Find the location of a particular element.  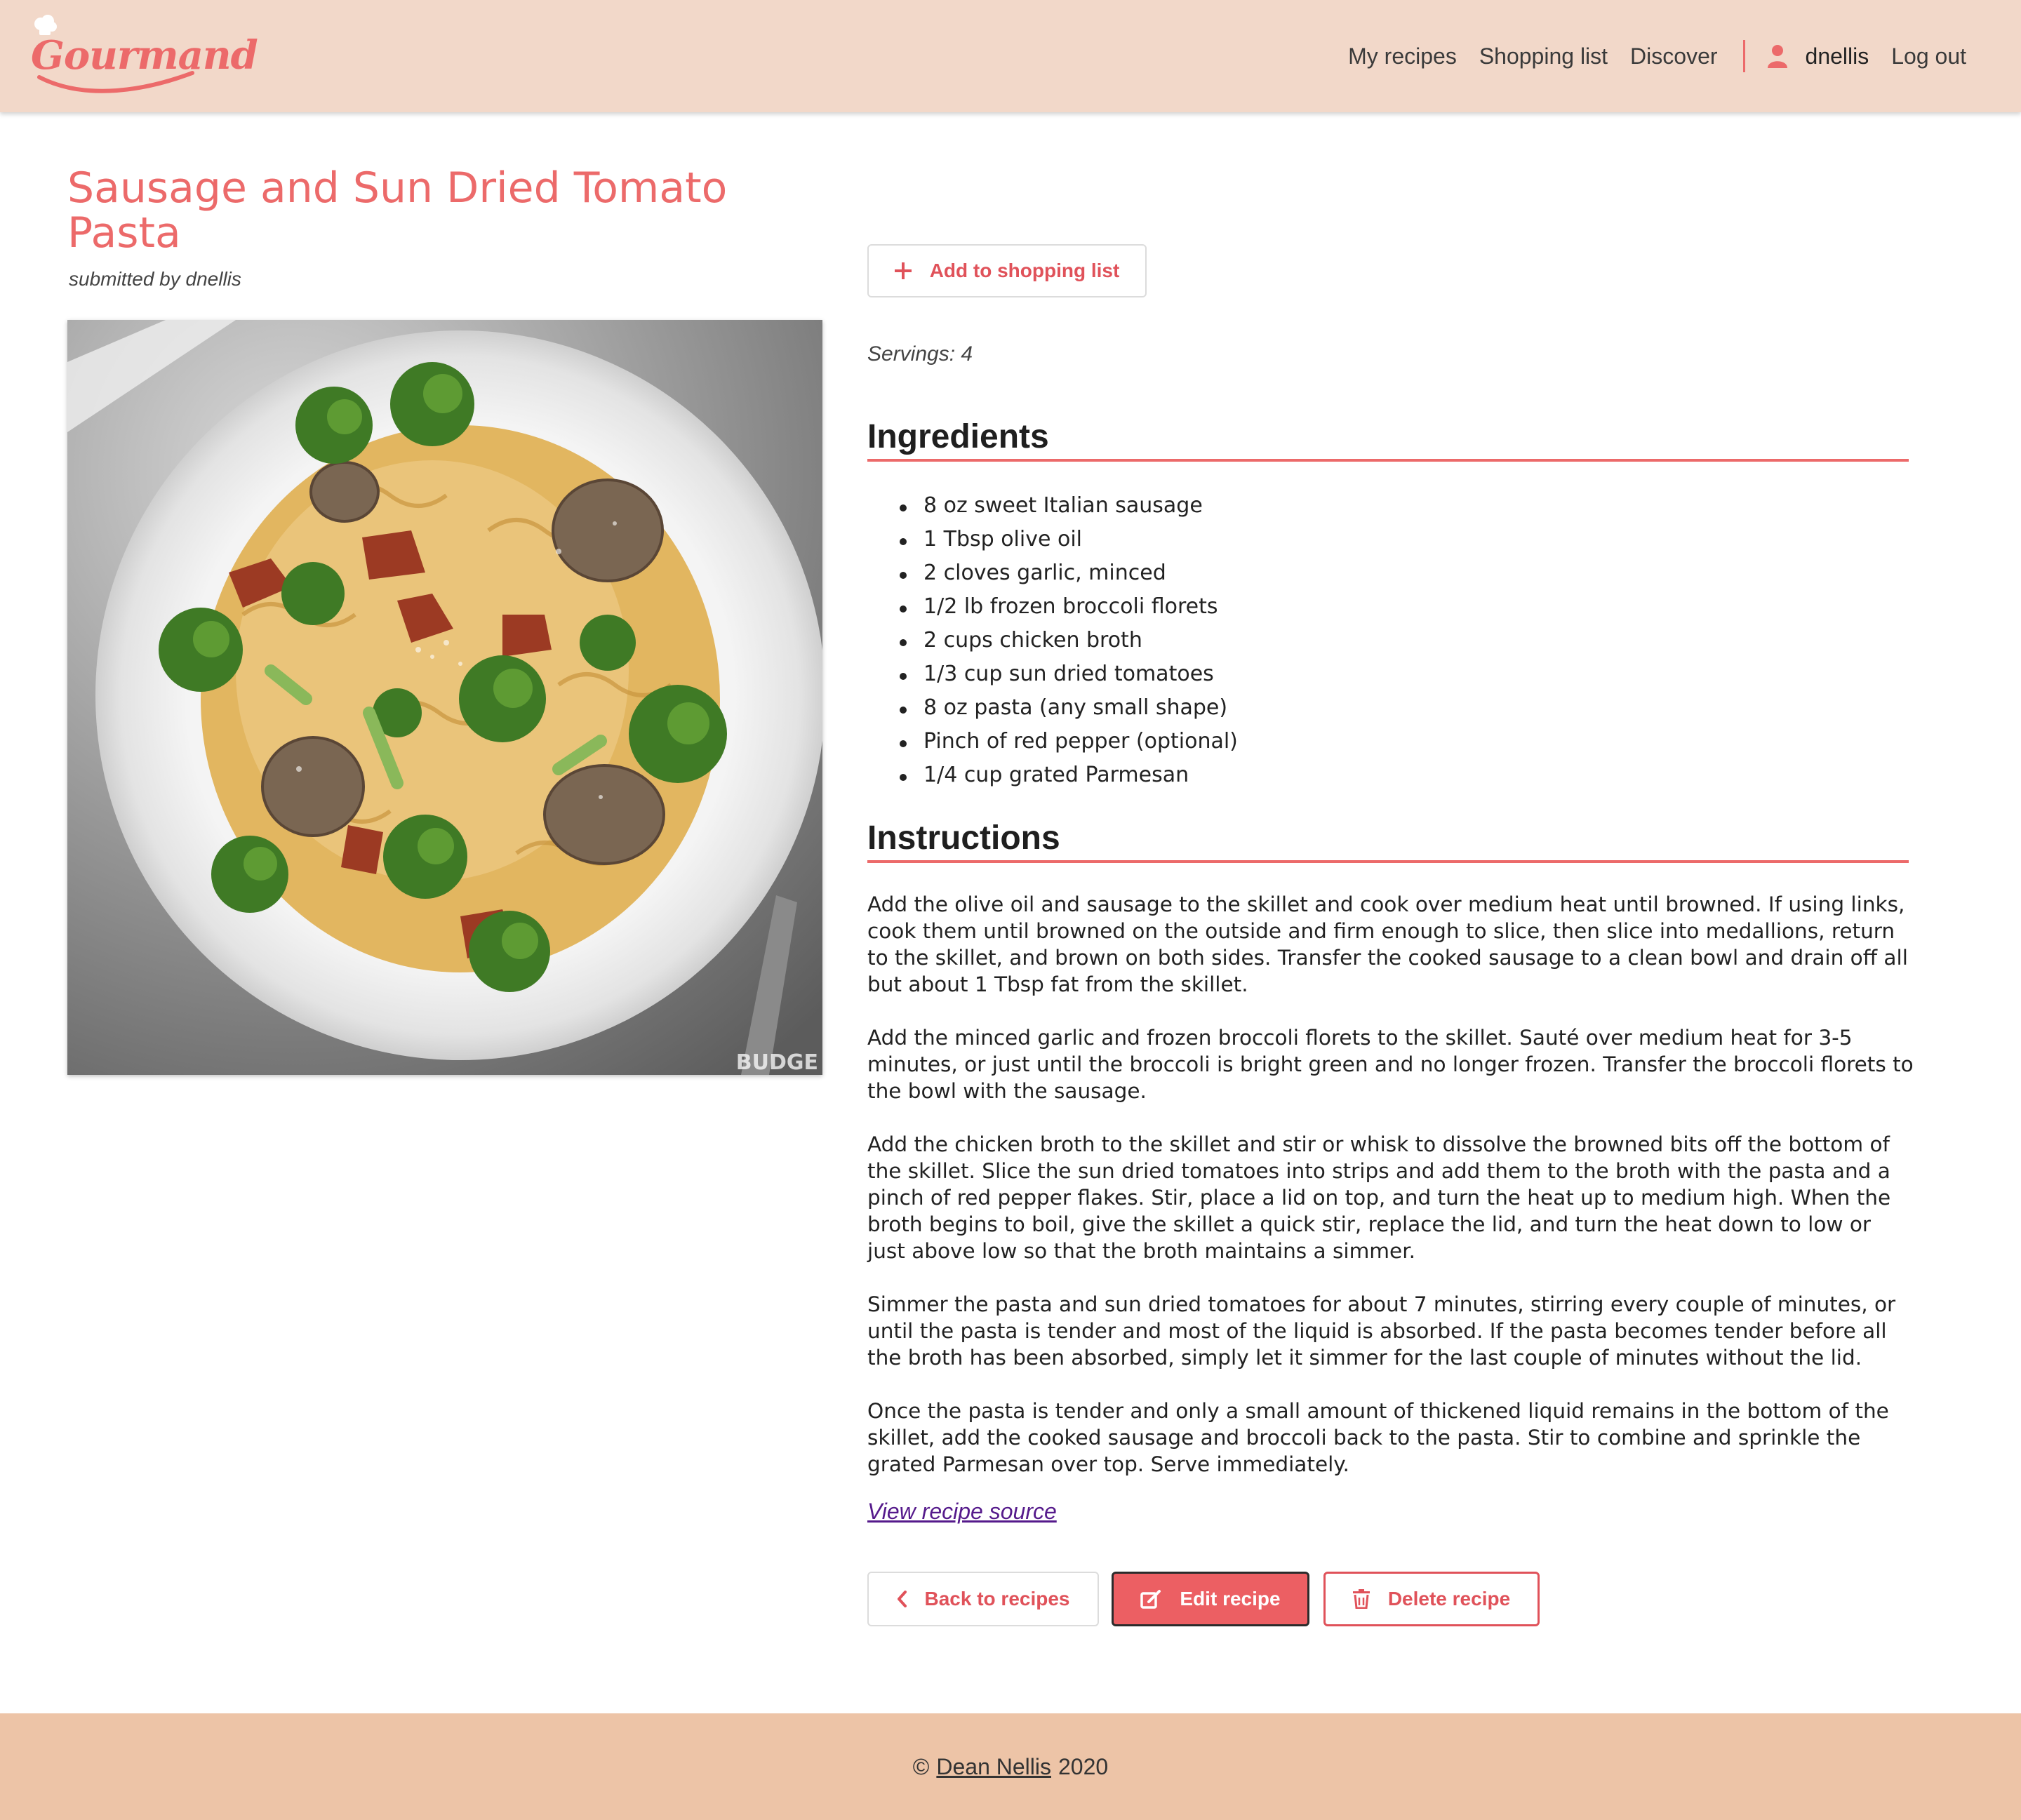

delete-recipe-label: Delete recipe is located at coordinates (1449, 1599).